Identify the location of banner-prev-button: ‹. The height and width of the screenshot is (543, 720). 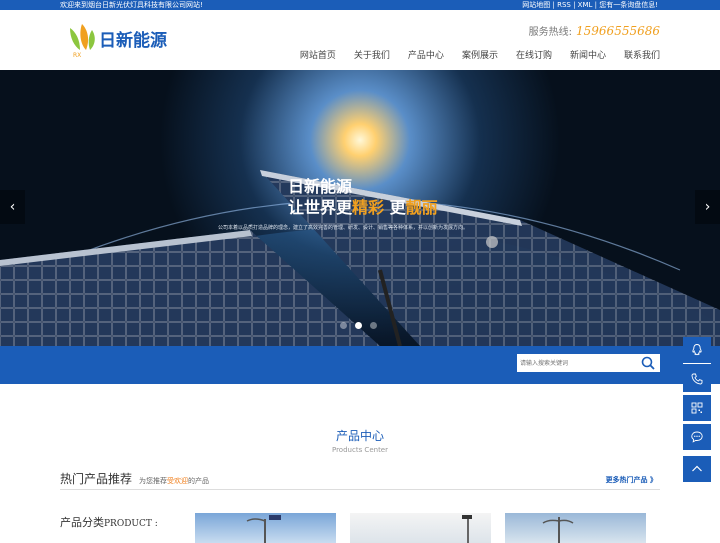
(12, 207).